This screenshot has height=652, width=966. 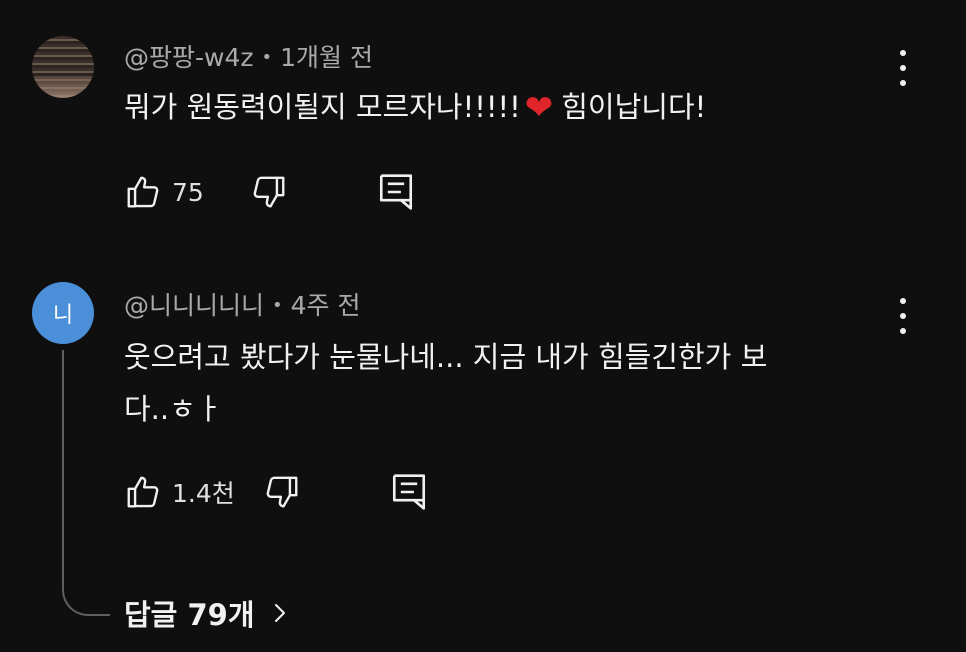 What do you see at coordinates (279, 613) in the screenshot?
I see `chevron-right-icon` at bounding box center [279, 613].